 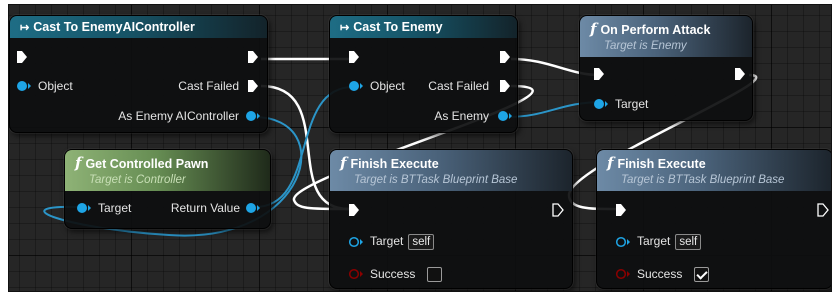 I want to click on as-enemy-pin-label: As Enemy, so click(x=461, y=116).